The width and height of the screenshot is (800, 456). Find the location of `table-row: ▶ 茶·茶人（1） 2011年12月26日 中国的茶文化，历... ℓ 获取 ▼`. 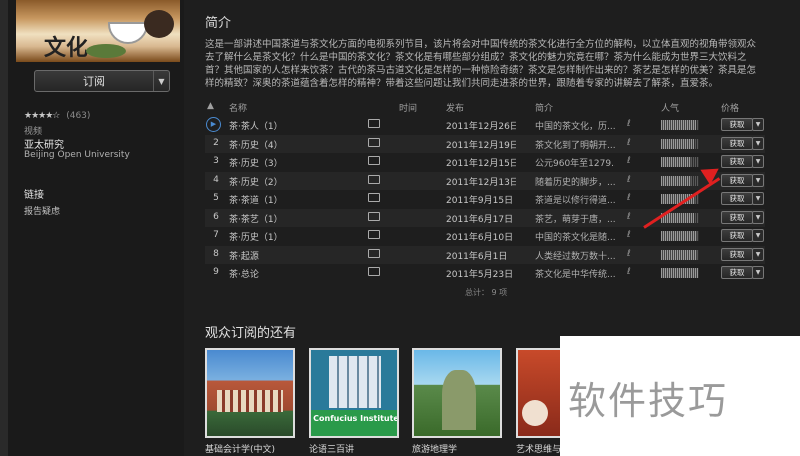

table-row: ▶ 茶·茶人（1） 2011年12月26日 中国的茶文化，历... ℓ 获取 ▼ is located at coordinates (485, 125).